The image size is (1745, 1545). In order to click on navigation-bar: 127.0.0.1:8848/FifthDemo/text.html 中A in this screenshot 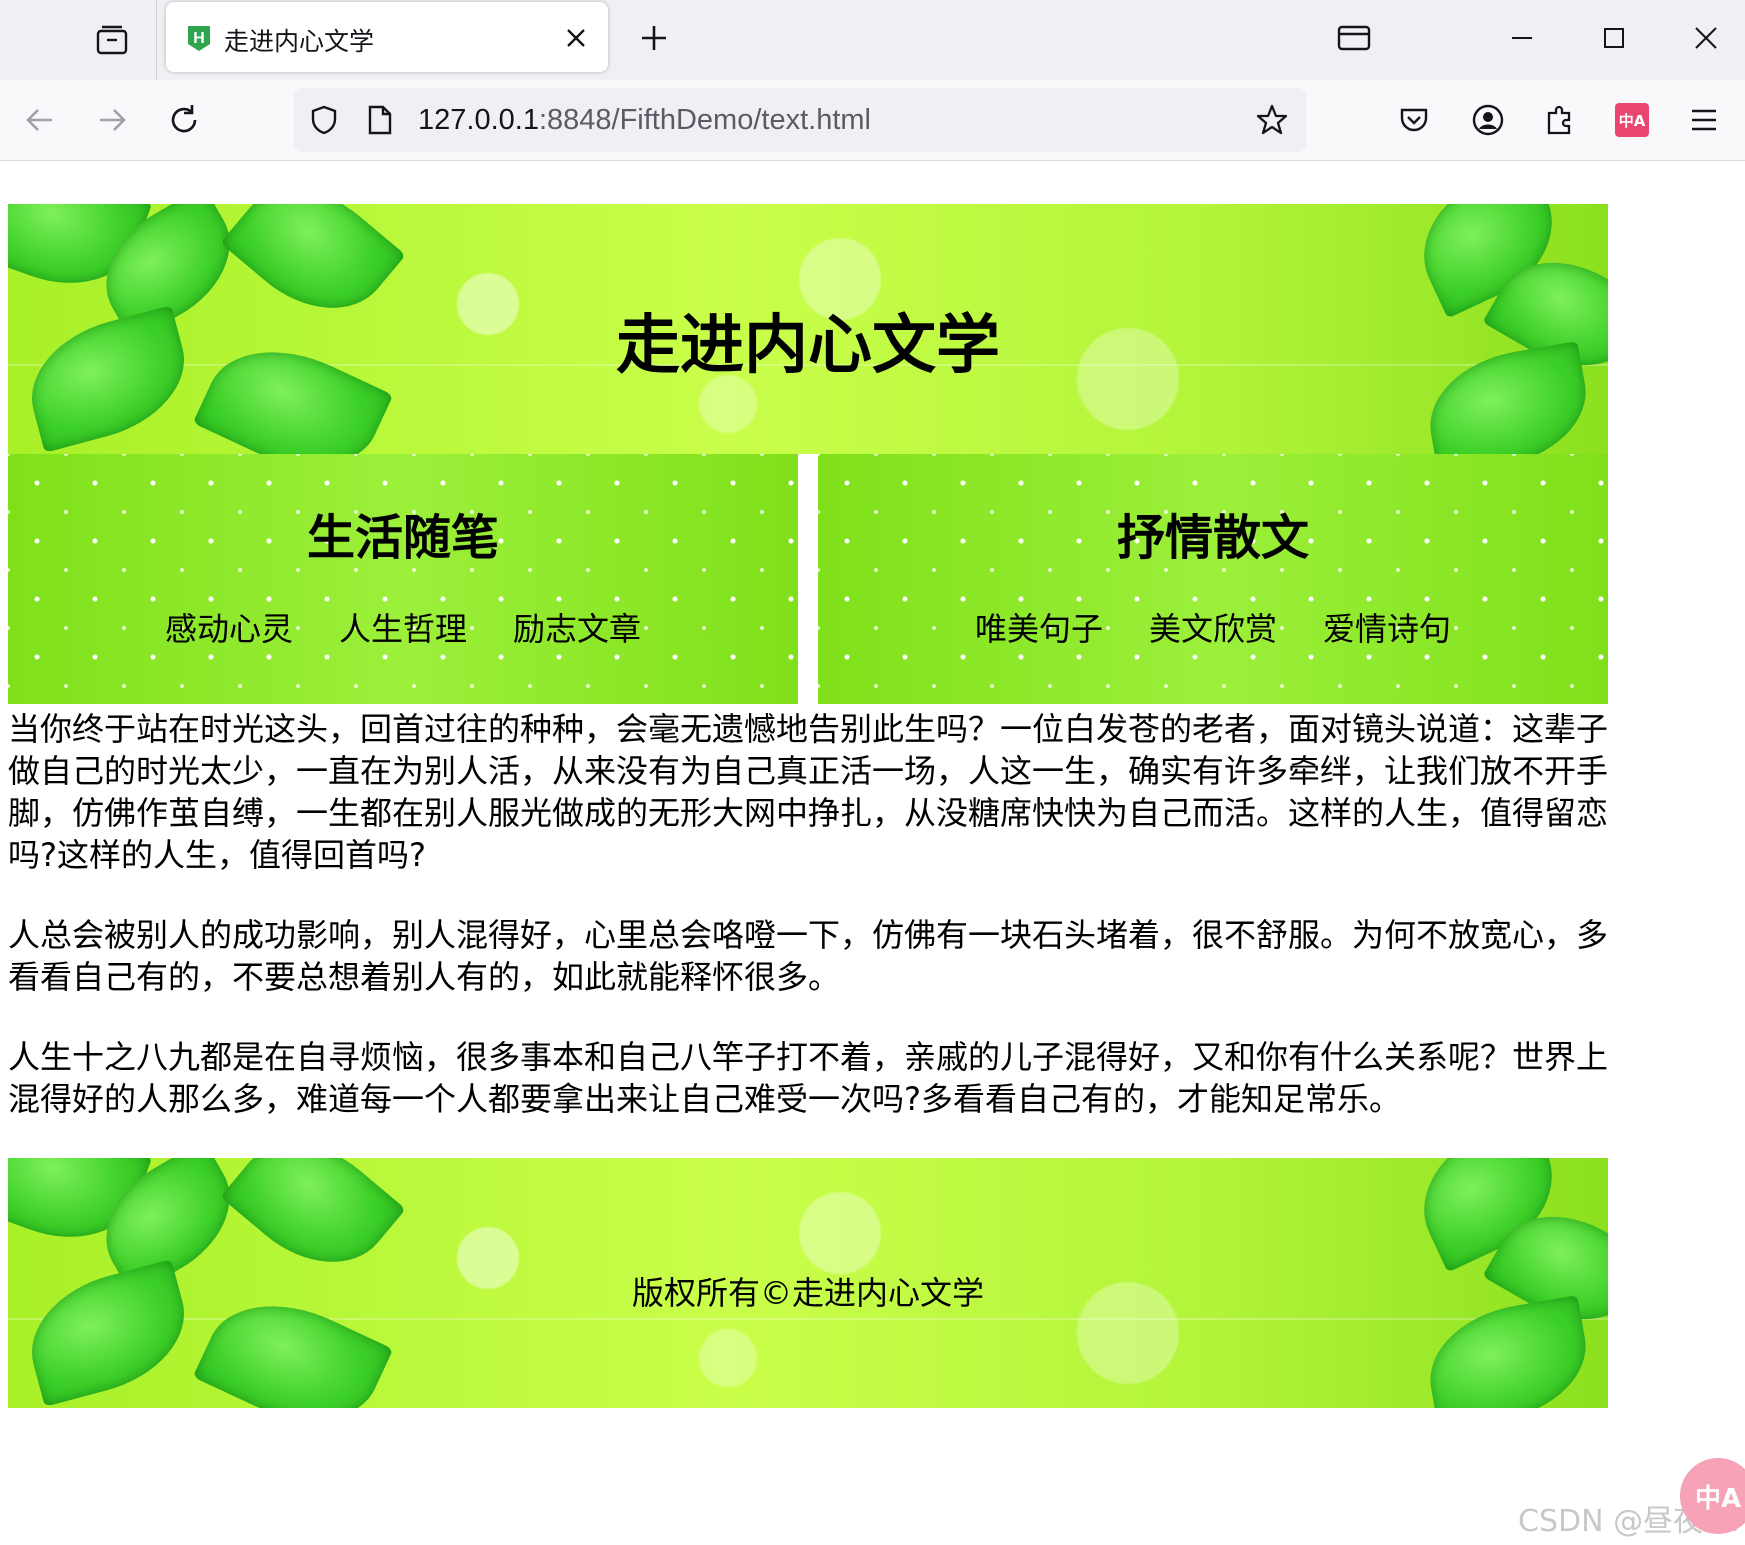, I will do `click(872, 120)`.